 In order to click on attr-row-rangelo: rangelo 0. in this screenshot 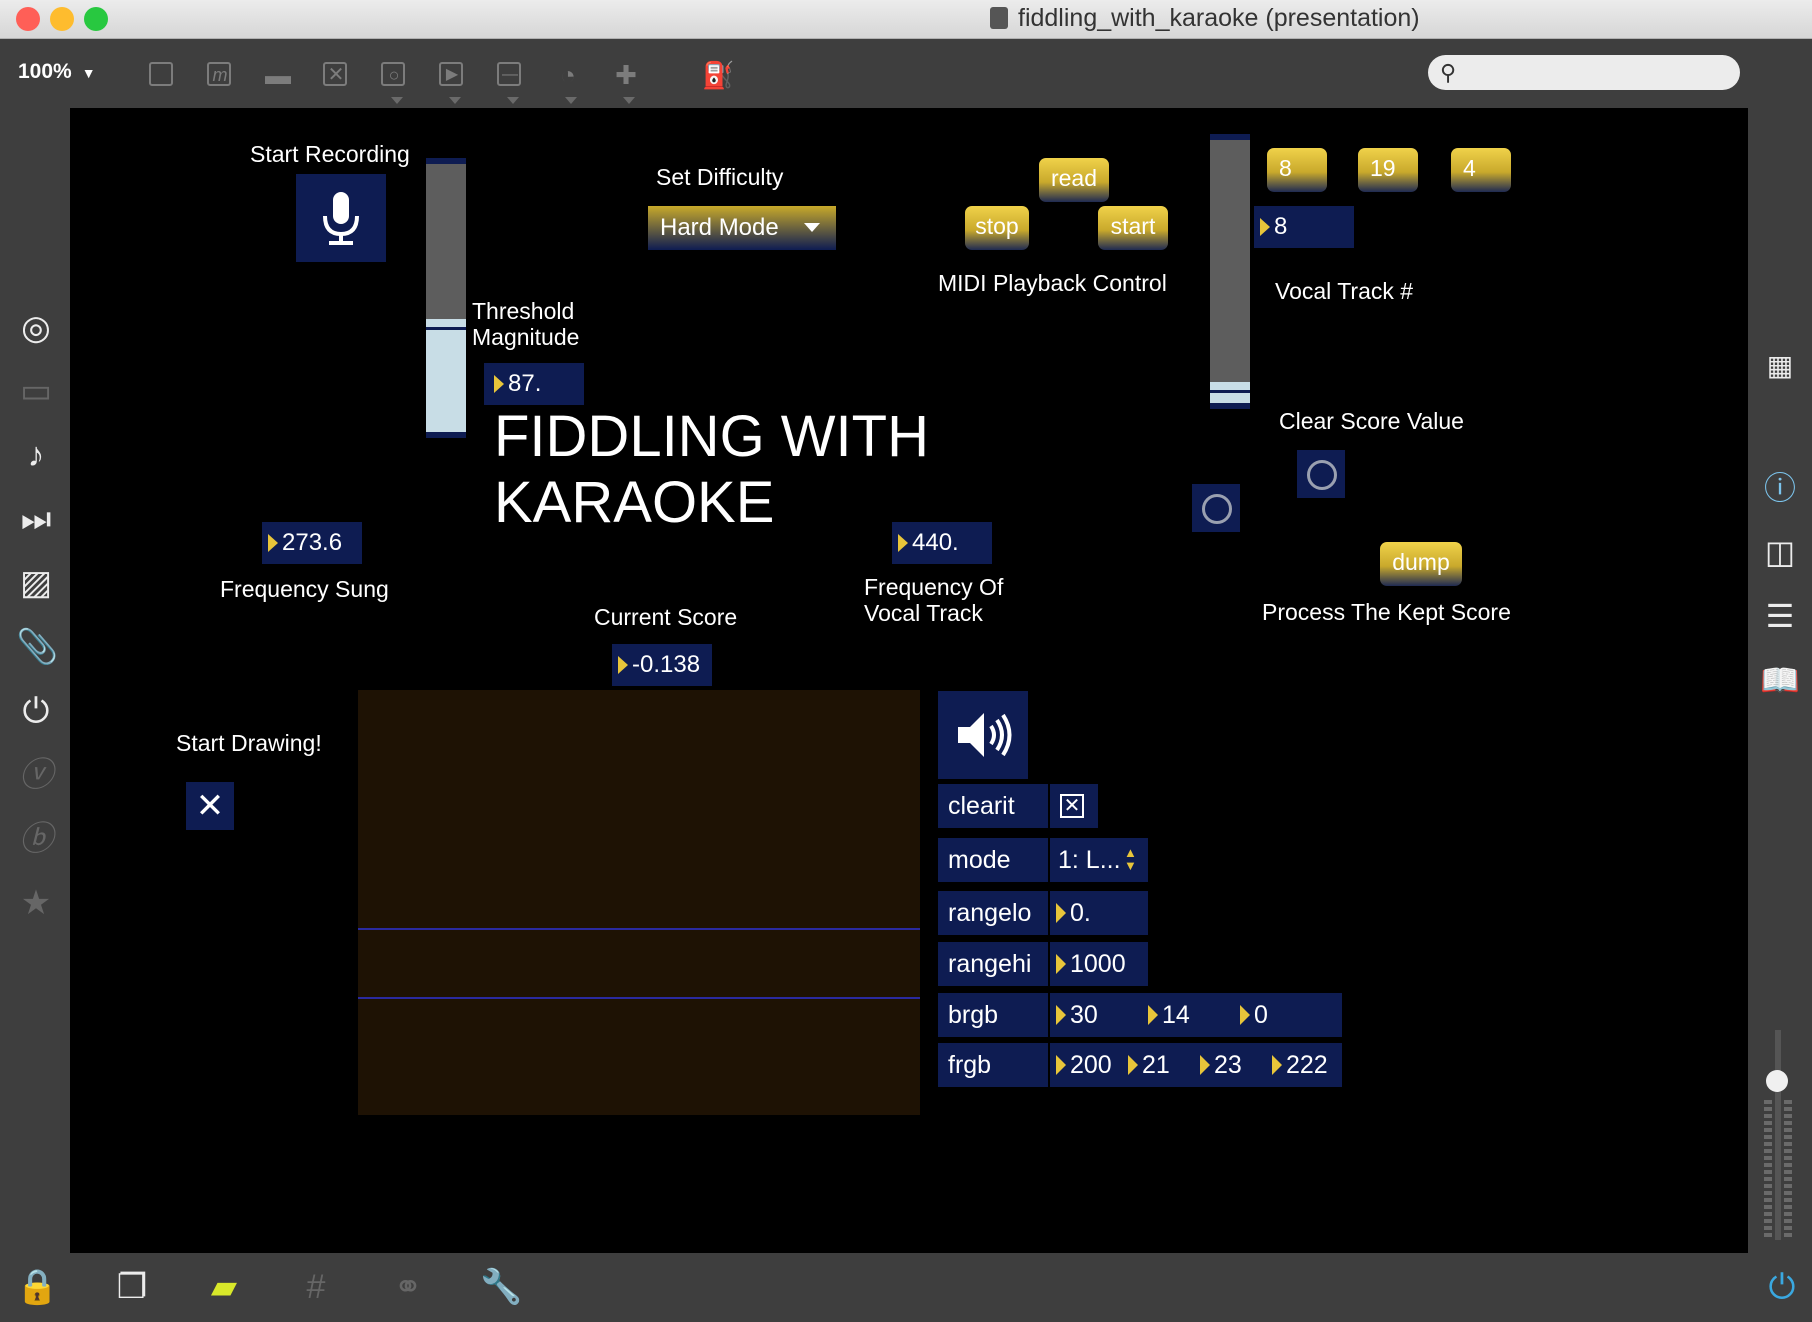, I will do `click(1043, 913)`.